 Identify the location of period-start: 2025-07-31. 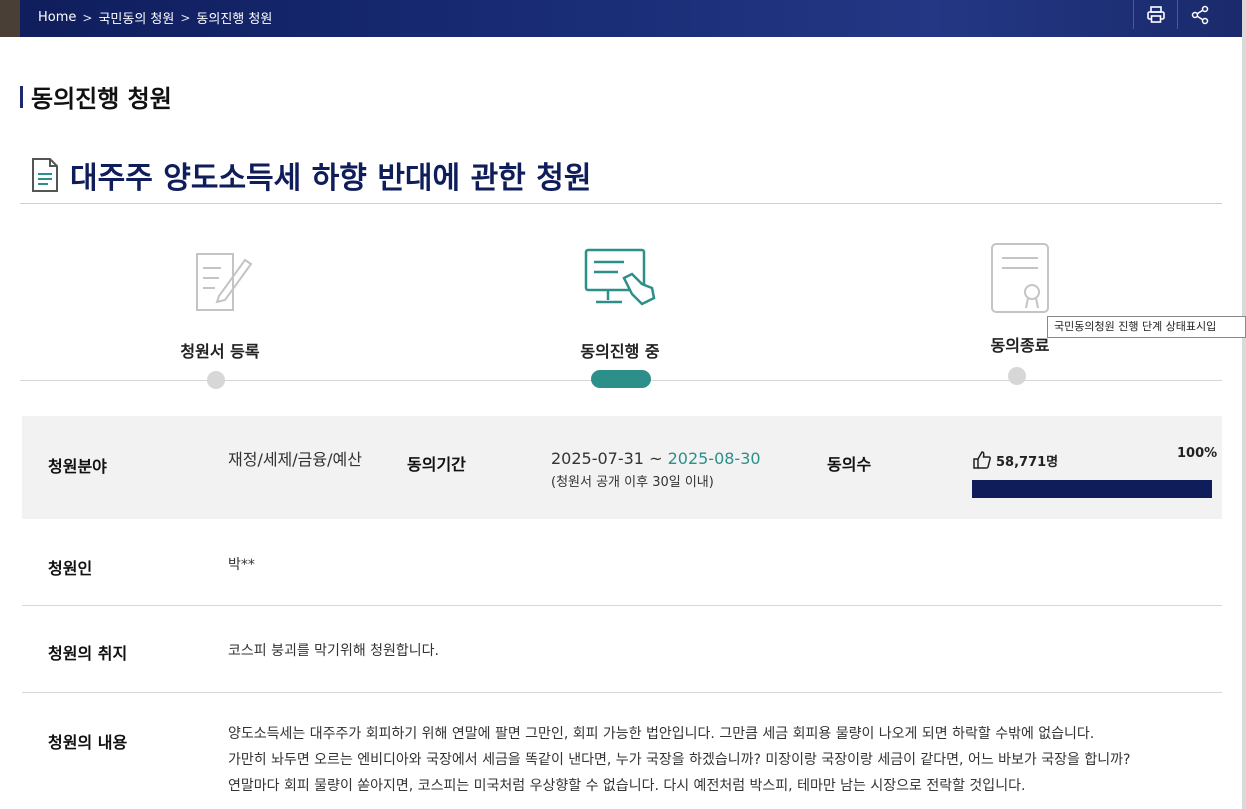
(597, 458).